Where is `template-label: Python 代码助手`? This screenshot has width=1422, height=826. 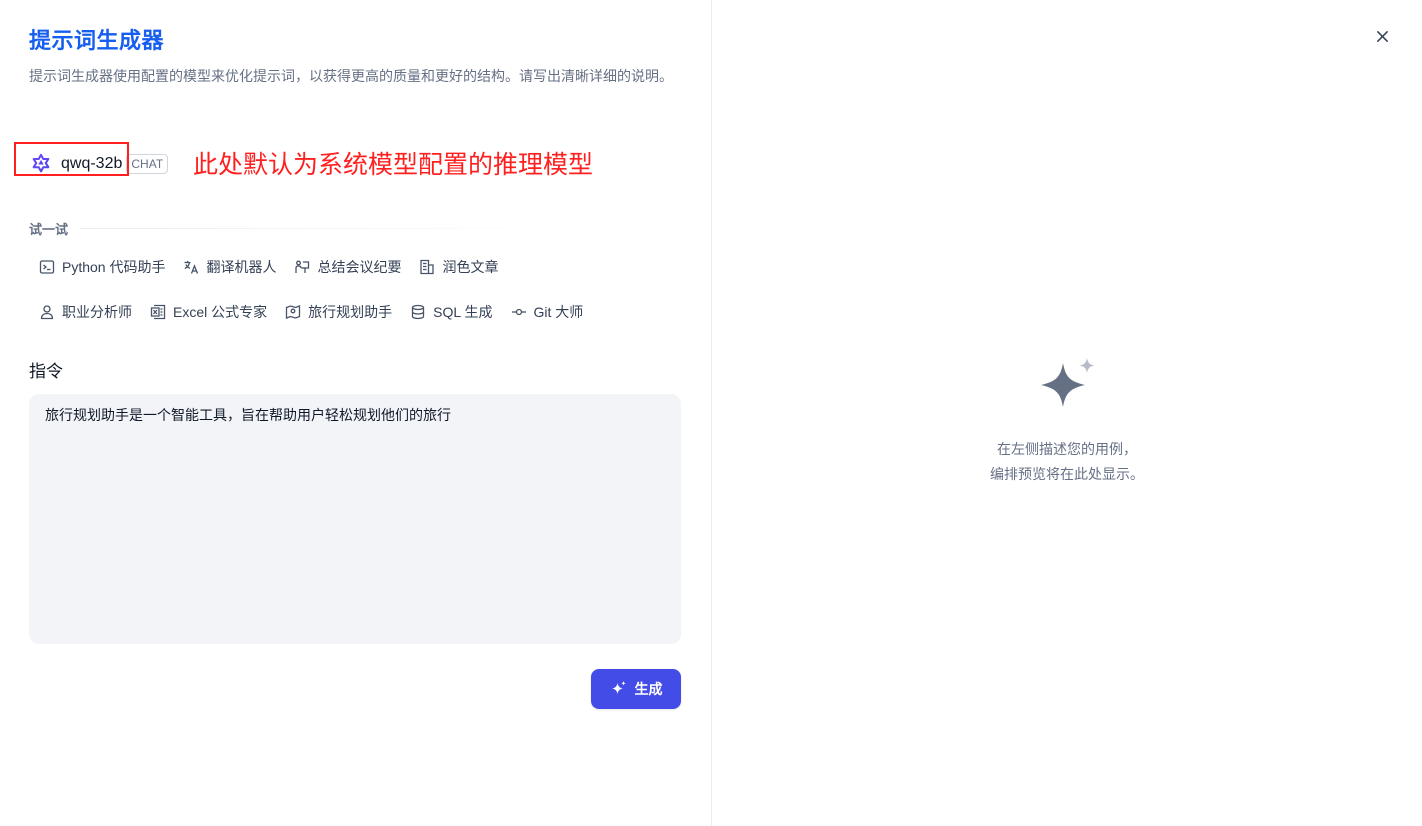
template-label: Python 代码助手 is located at coordinates (114, 267).